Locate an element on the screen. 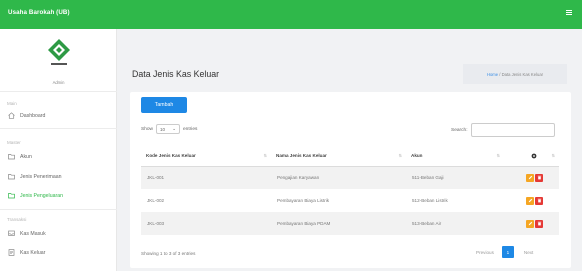 The height and width of the screenshot is (271, 582). page-button-current: 1 is located at coordinates (507, 252).